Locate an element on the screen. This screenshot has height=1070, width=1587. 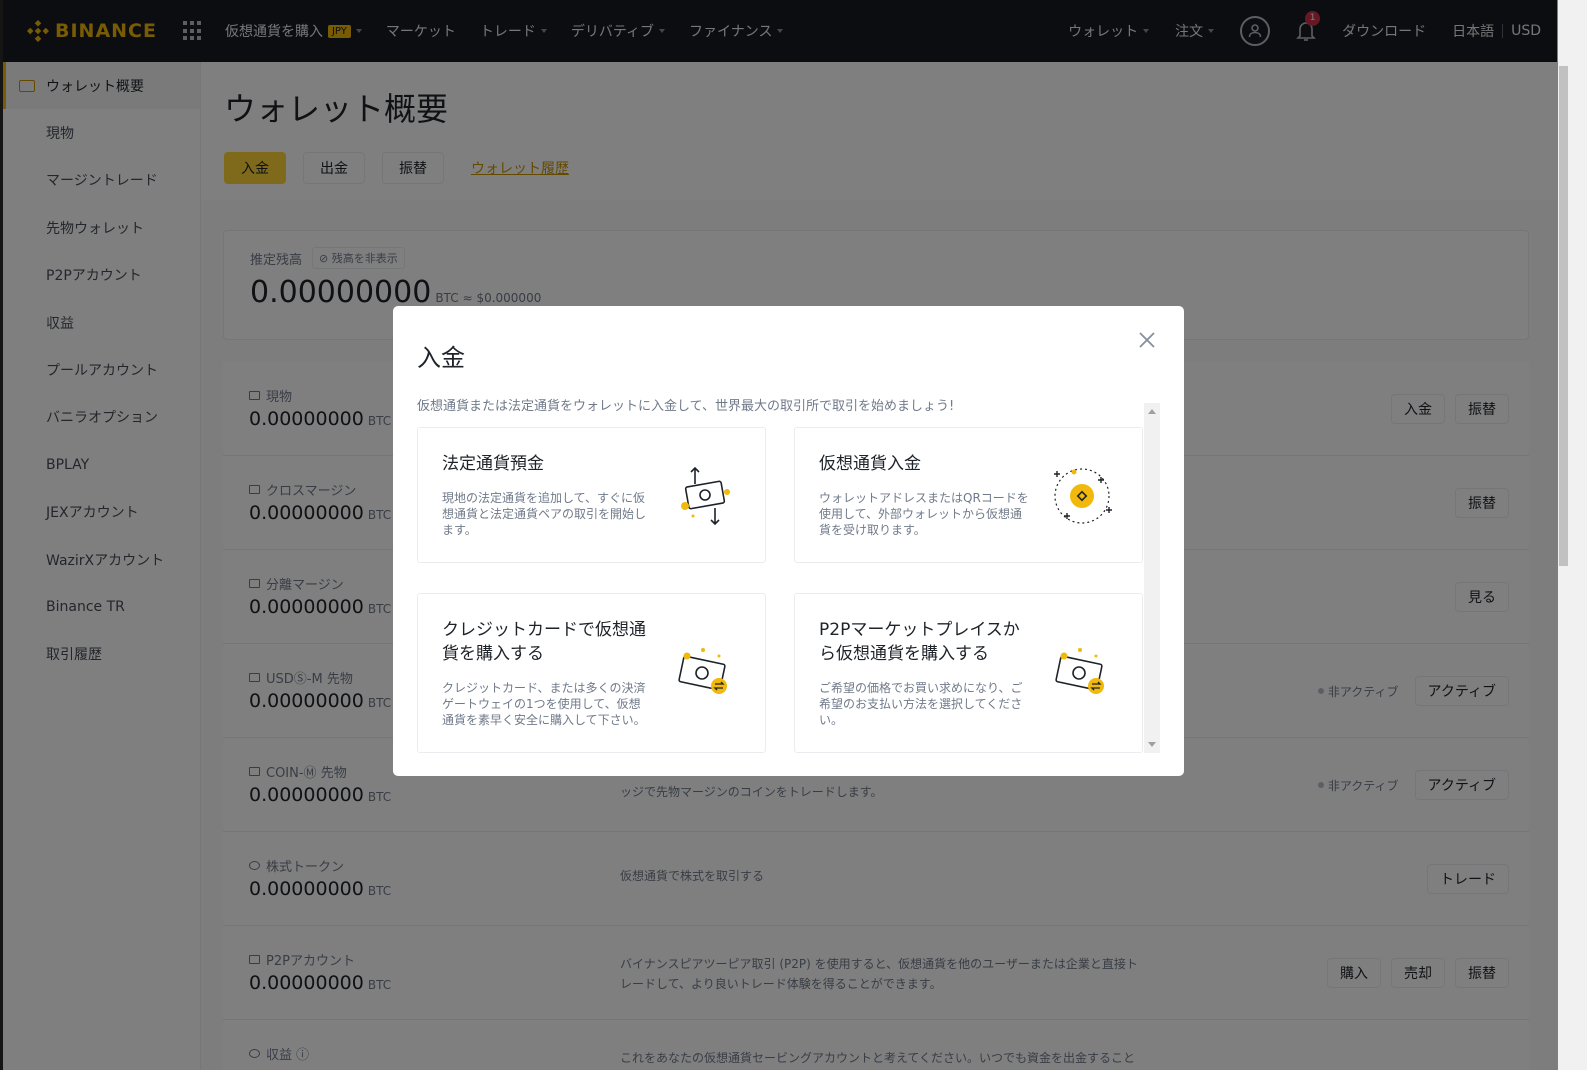
scroll-up-arrow-icon is located at coordinates (1152, 411).